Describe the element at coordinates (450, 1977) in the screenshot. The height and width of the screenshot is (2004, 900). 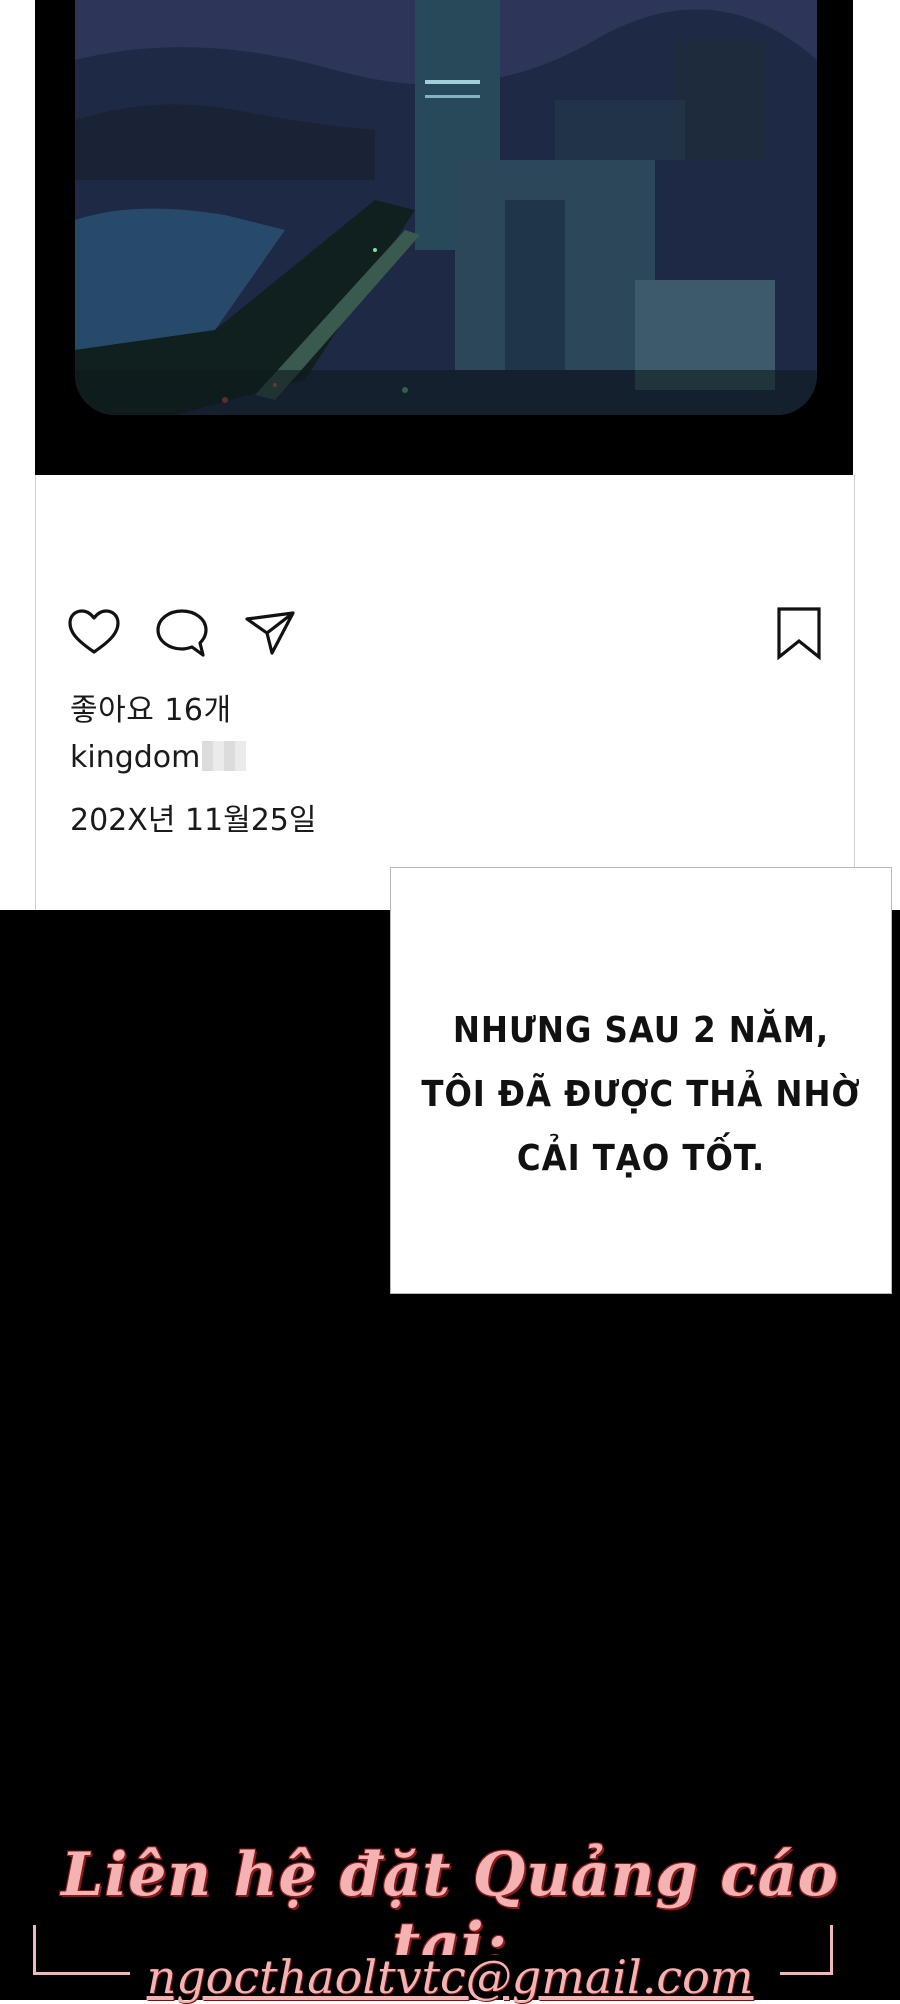
I see `ad-email: ngocthaoltvtc@gmail.com` at that location.